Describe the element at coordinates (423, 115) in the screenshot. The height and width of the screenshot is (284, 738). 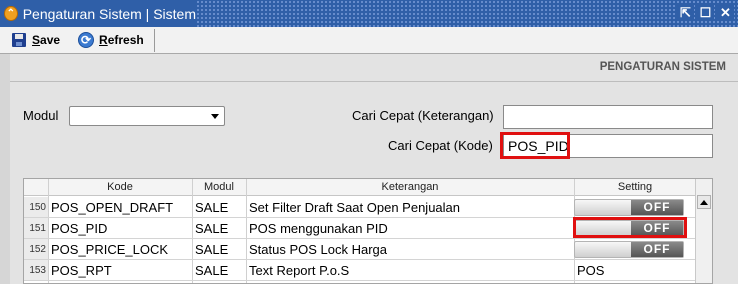
I see `cari-keterangan-label: Cari Cepat (Keterangan)` at that location.